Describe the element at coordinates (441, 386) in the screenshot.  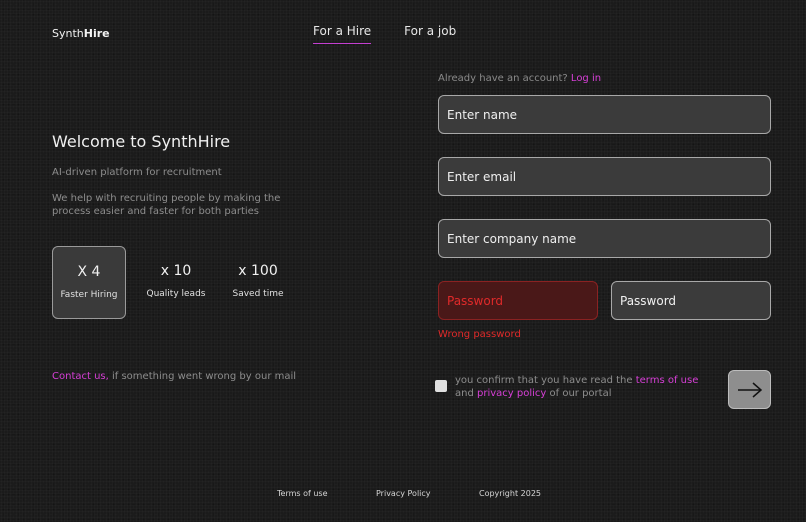
I see `consent-checkbox` at that location.